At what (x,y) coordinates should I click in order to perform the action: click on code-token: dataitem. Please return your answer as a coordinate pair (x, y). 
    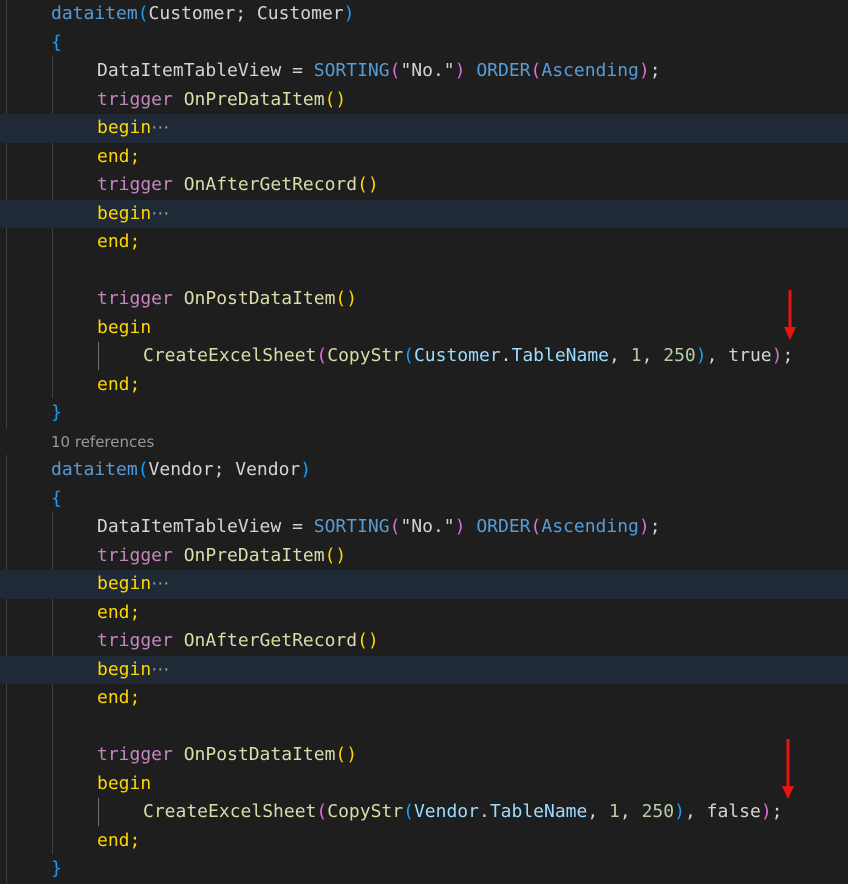
    Looking at the image, I should click on (94, 469).